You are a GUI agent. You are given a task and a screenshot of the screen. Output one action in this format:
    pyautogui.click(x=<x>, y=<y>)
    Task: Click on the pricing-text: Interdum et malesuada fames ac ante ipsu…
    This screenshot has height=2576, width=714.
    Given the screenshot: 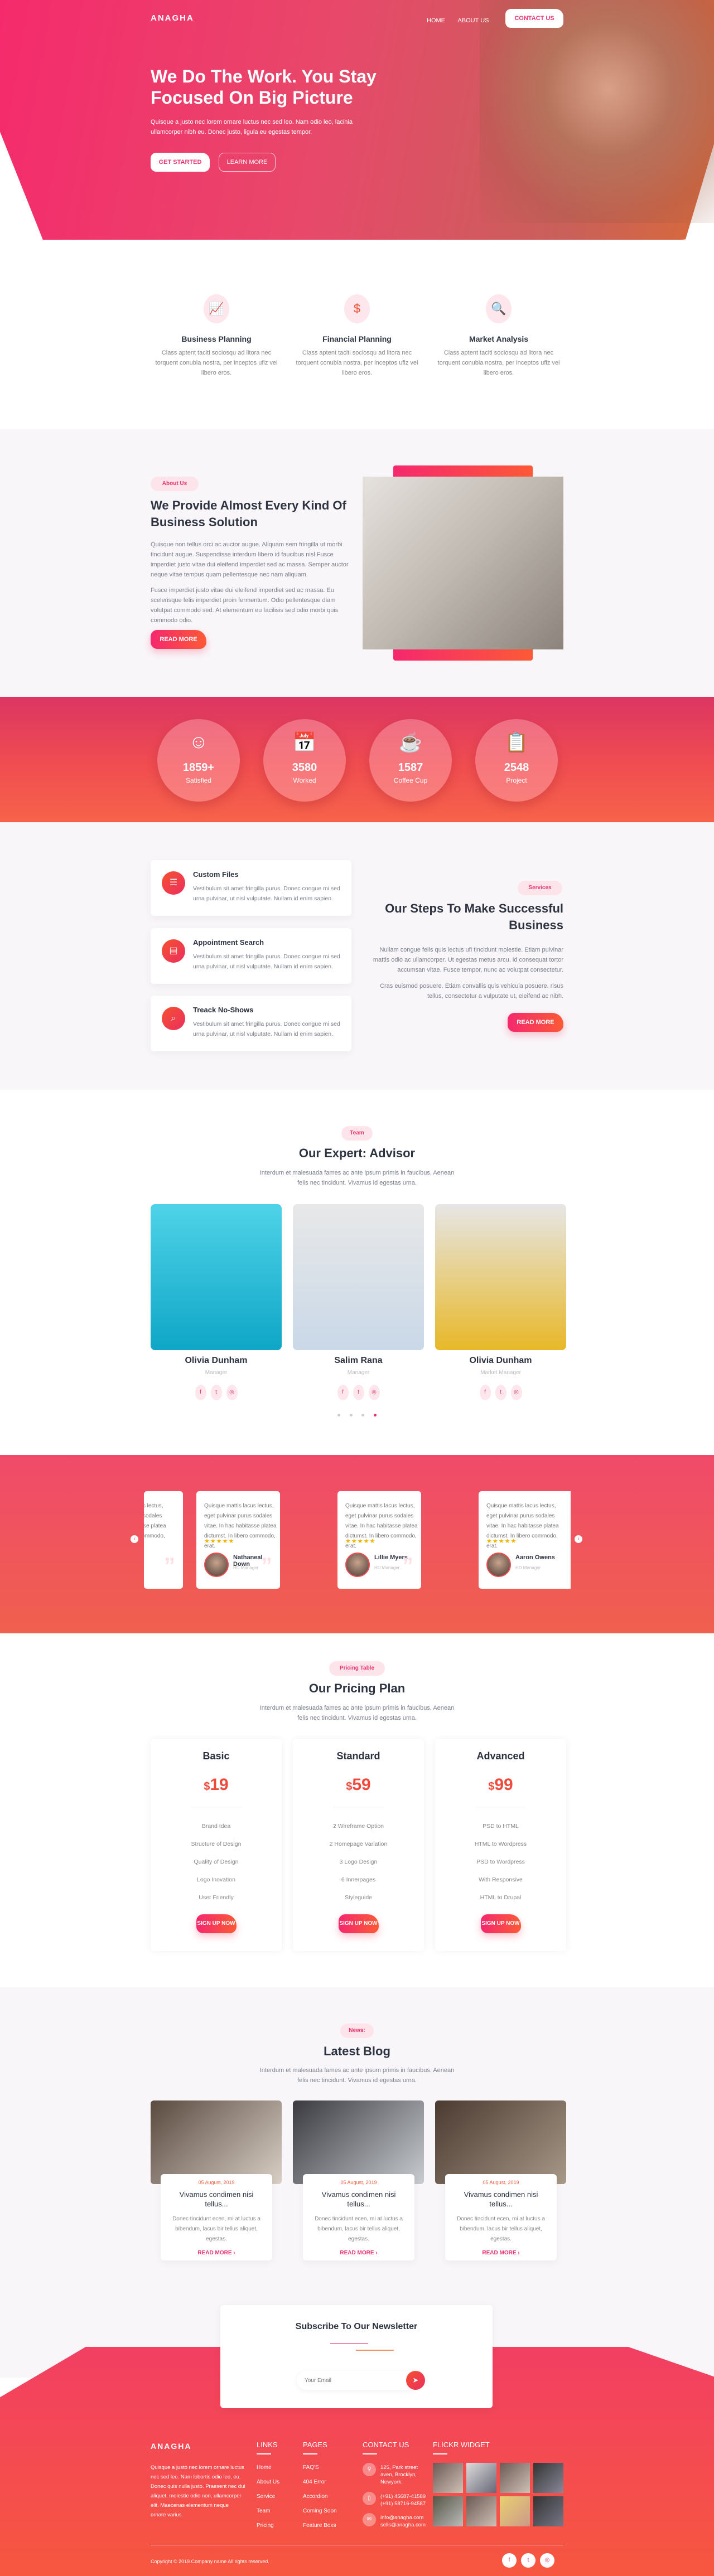 What is the action you would take?
    pyautogui.click(x=357, y=1713)
    